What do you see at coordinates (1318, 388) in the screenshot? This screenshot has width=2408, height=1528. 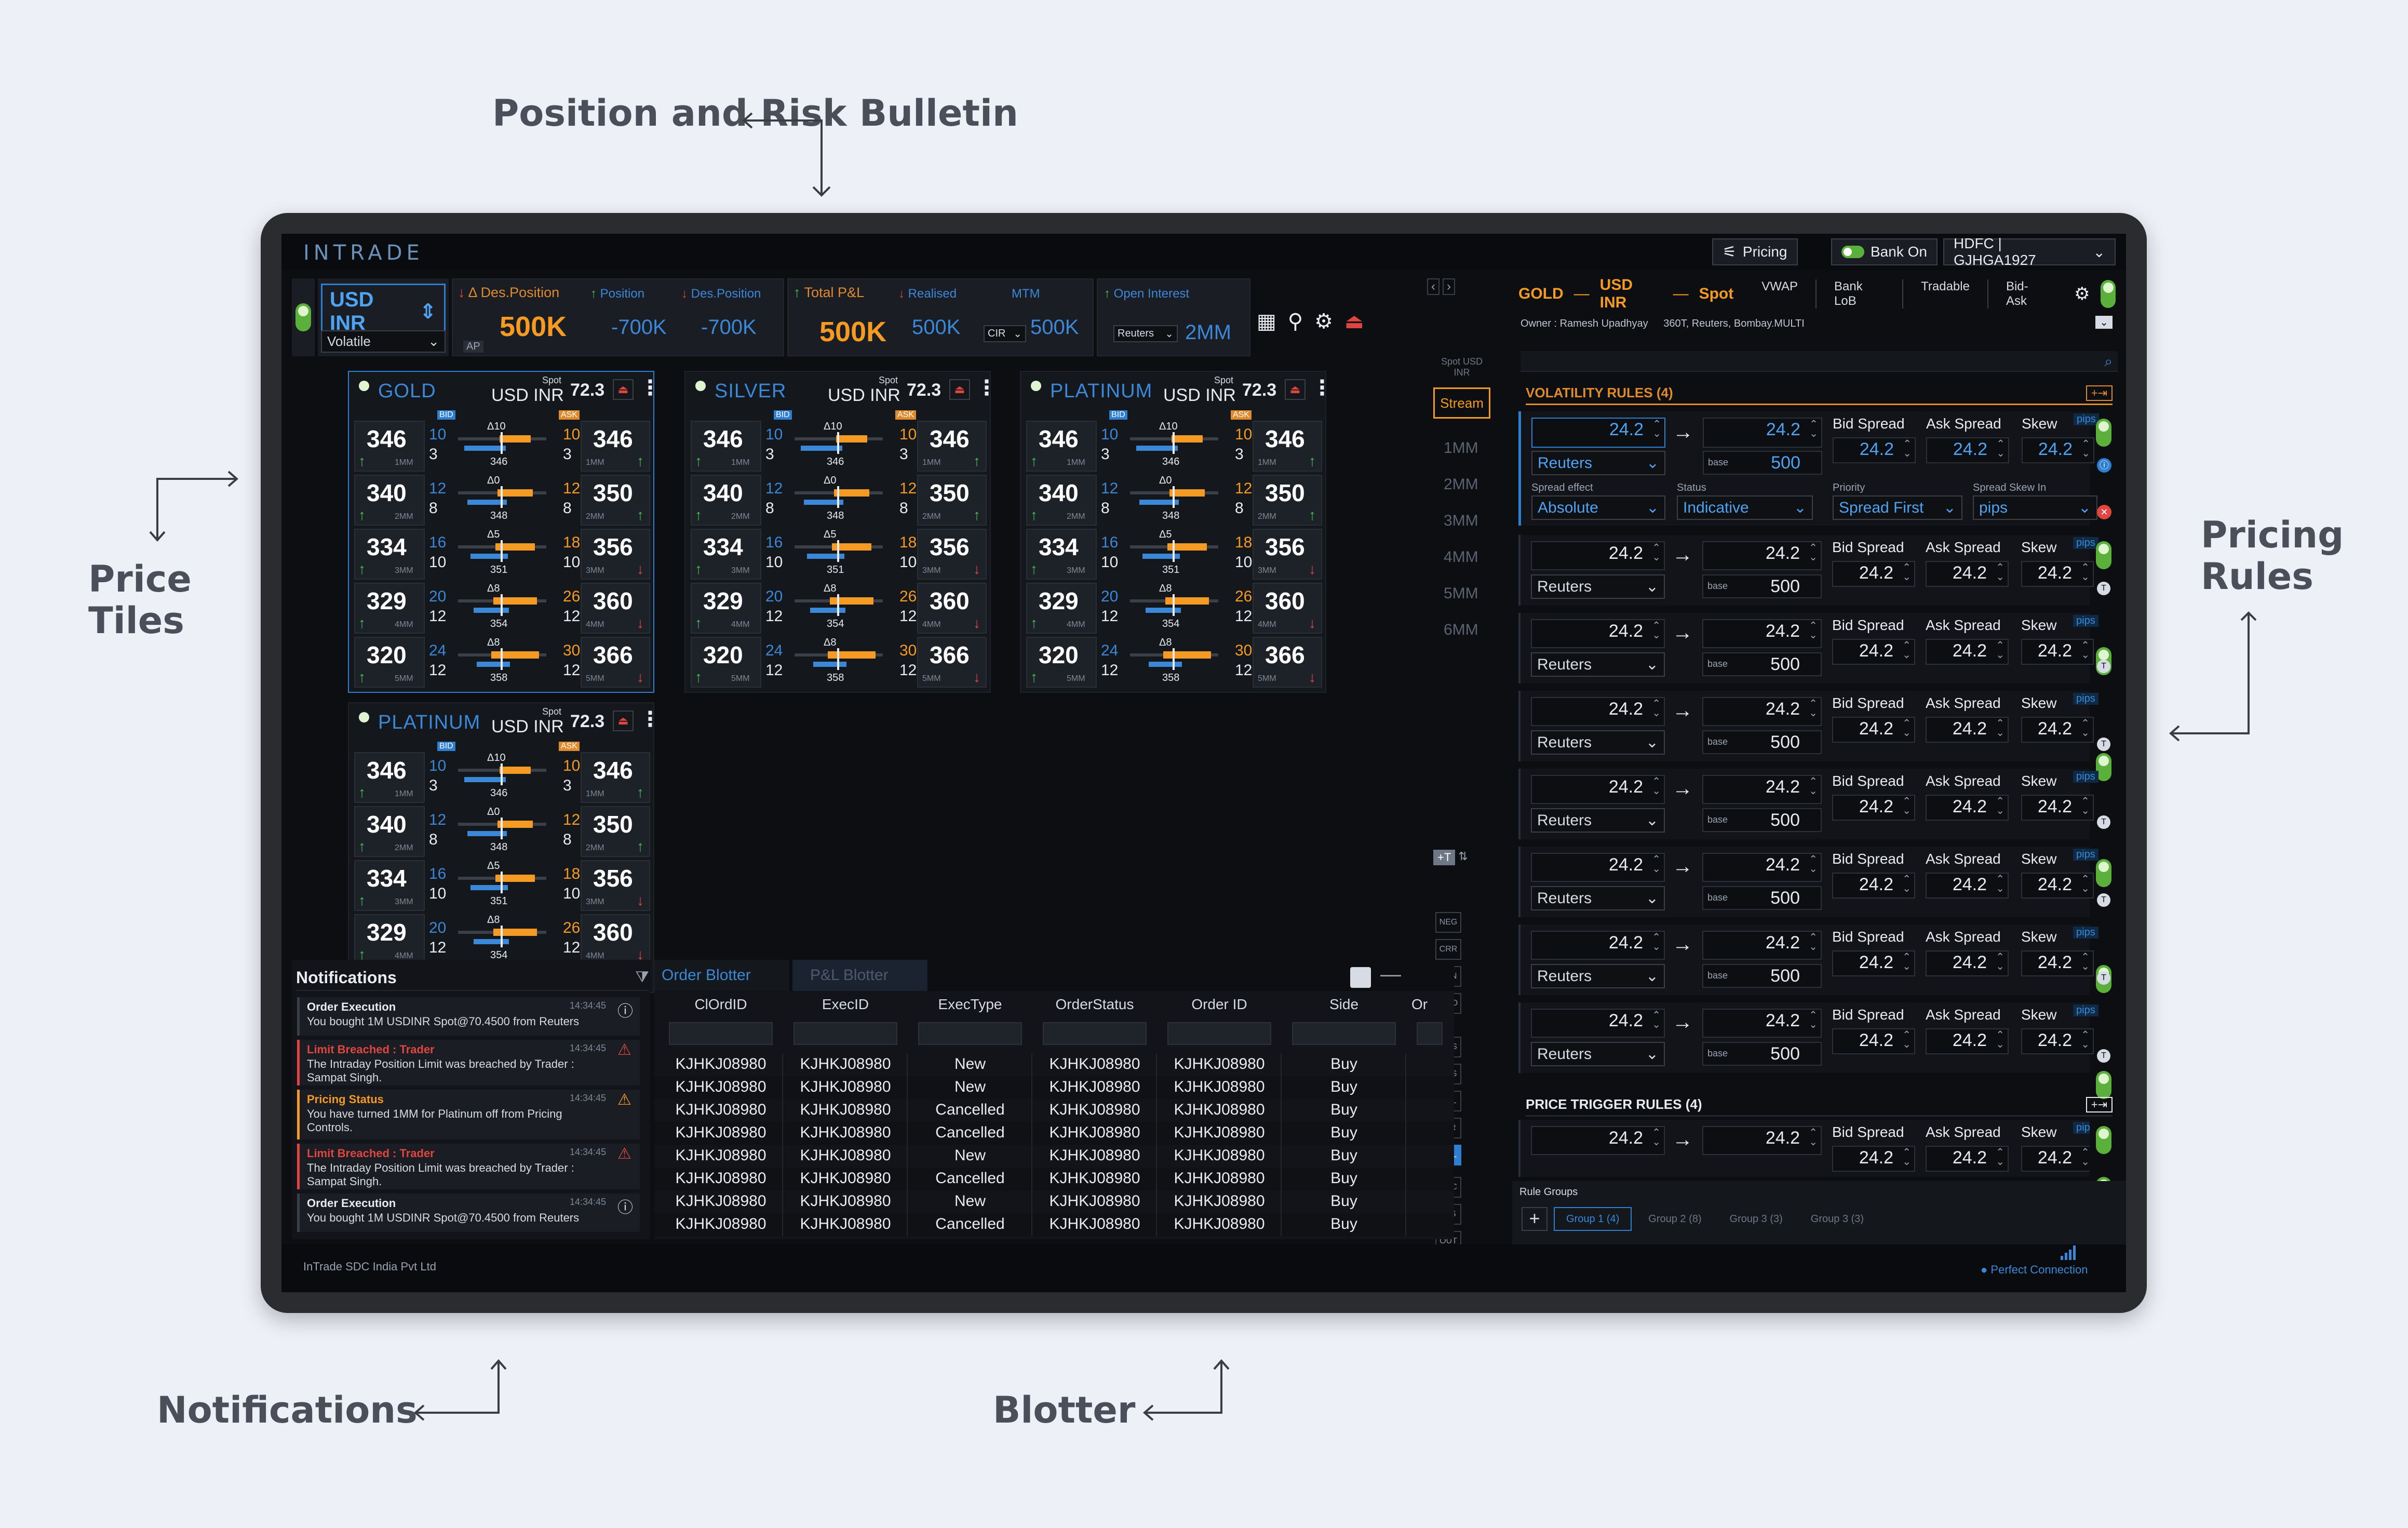 I see `more-icon: ⋮` at bounding box center [1318, 388].